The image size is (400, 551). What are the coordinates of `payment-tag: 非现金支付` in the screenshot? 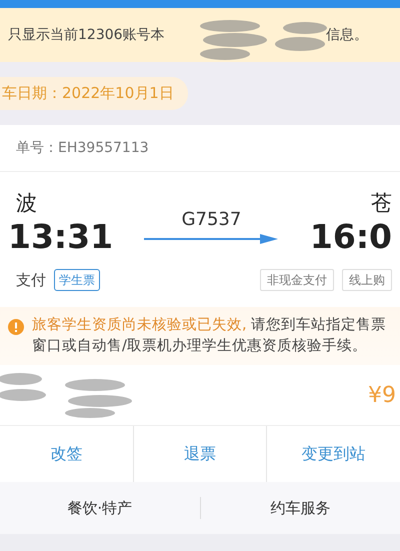 It's located at (297, 279).